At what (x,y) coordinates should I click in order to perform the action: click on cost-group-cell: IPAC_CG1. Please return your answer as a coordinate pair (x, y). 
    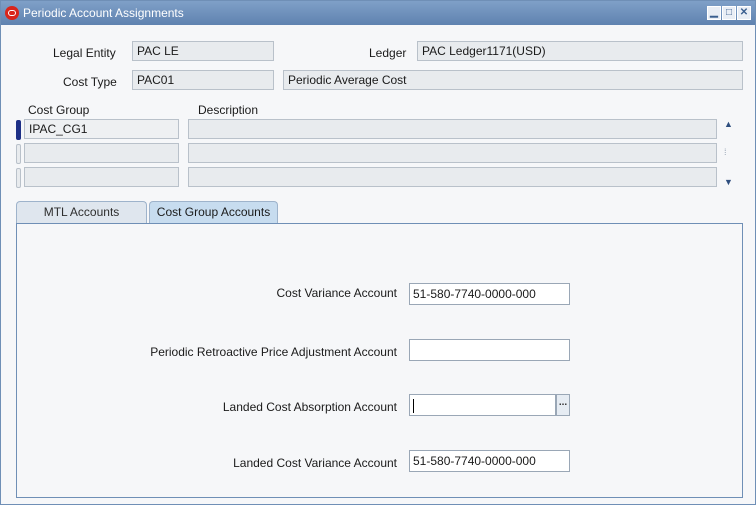
    Looking at the image, I should click on (101, 129).